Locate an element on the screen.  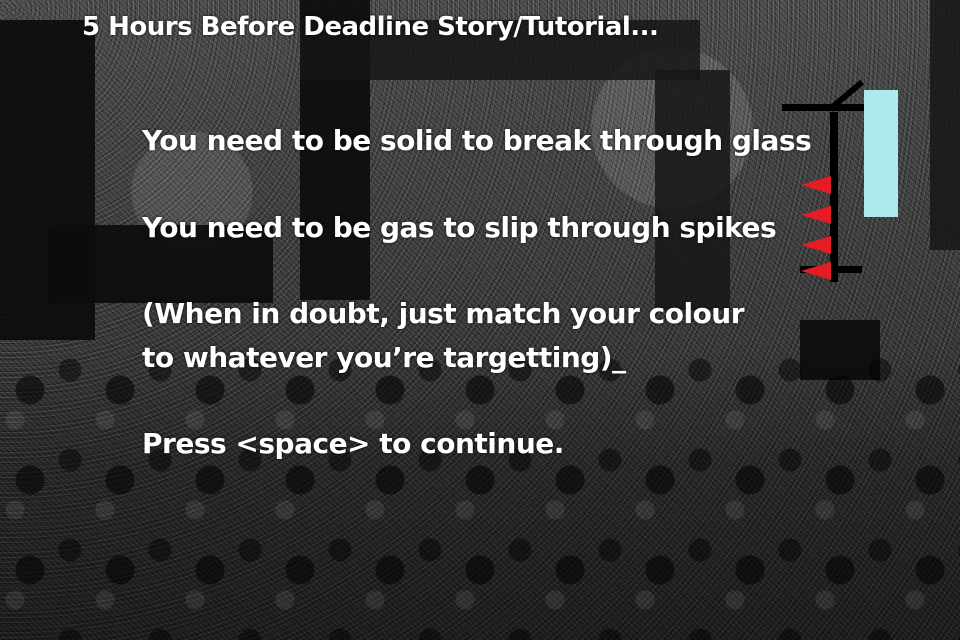
frame-top-bar is located at coordinates (824, 107).